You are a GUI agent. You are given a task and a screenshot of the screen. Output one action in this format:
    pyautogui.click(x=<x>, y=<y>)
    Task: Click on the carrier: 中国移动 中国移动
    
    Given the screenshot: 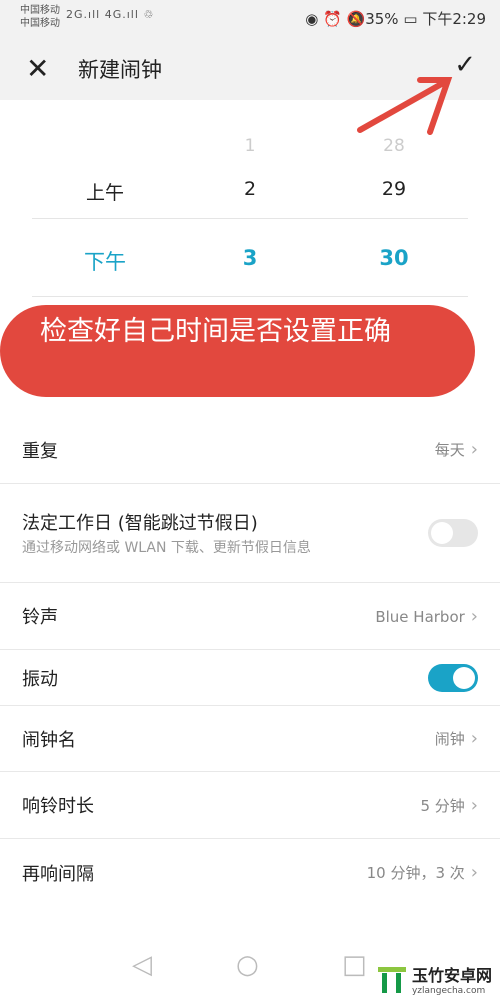 What is the action you would take?
    pyautogui.click(x=40, y=17)
    